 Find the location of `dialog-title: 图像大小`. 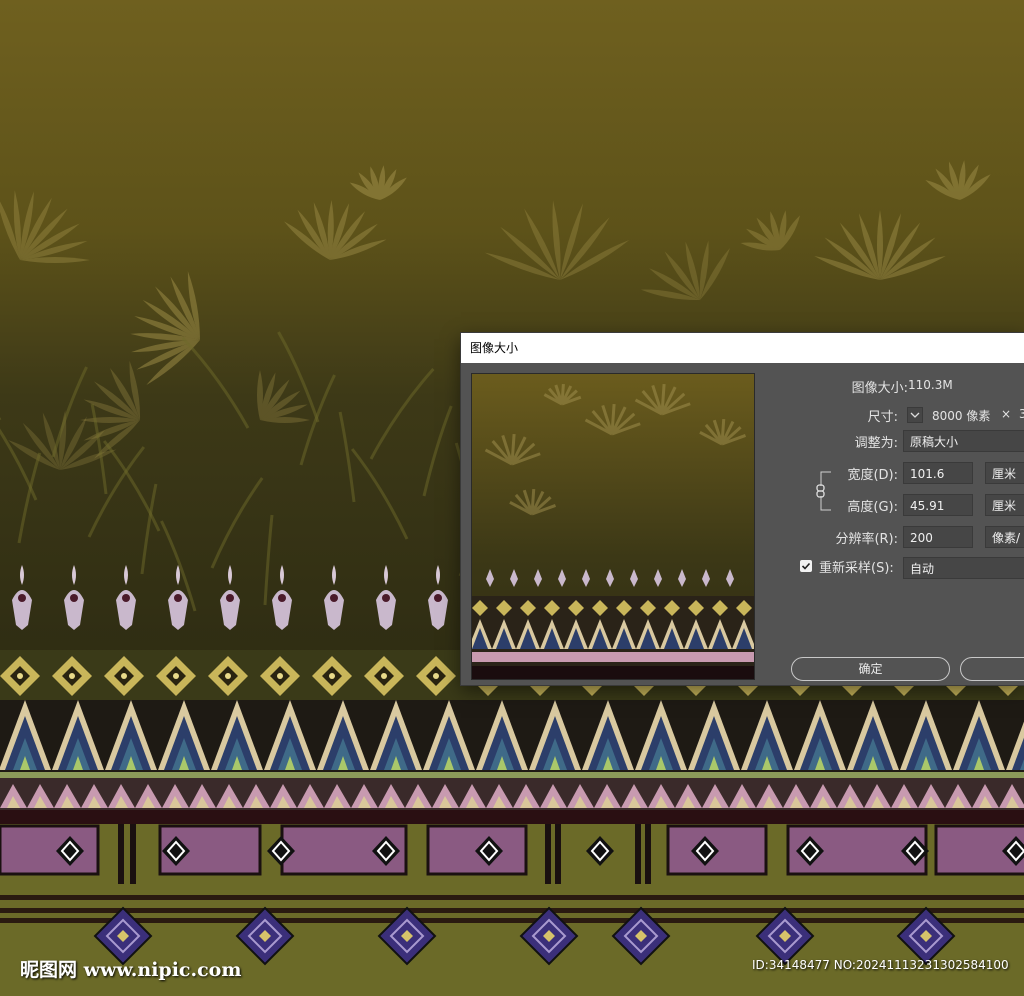

dialog-title: 图像大小 is located at coordinates (742, 348).